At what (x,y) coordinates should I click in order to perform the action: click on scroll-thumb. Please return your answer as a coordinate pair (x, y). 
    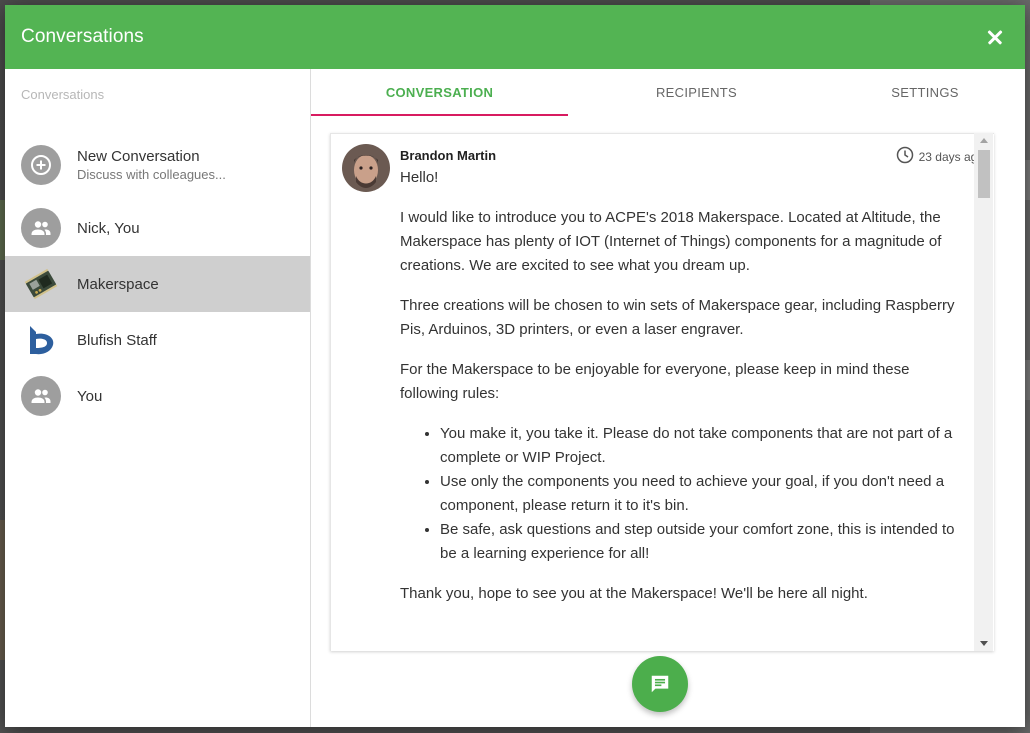
    Looking at the image, I should click on (984, 174).